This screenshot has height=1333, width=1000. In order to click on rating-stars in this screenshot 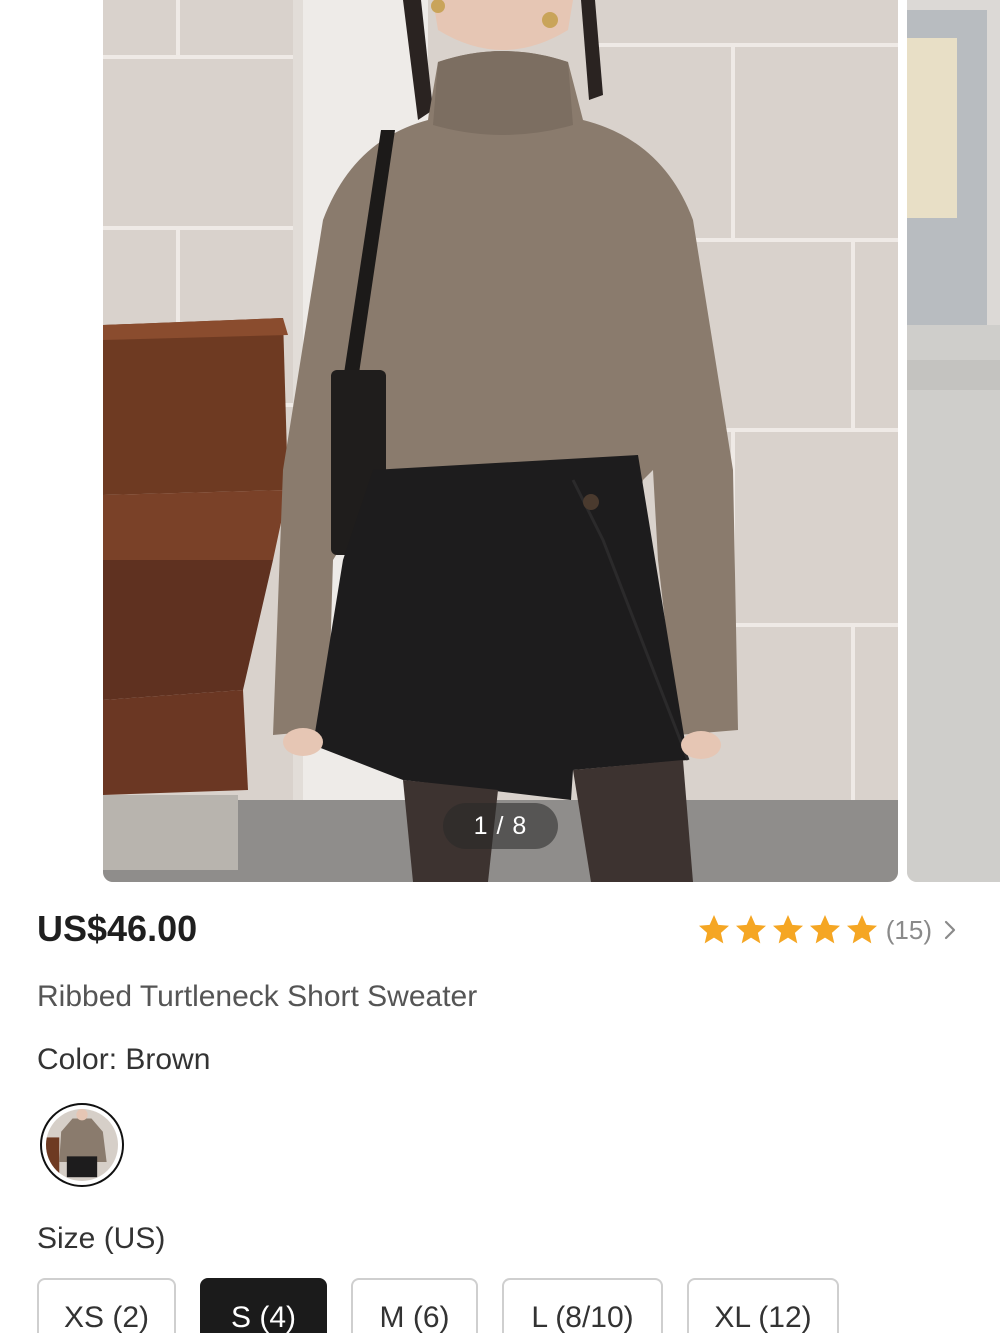, I will do `click(788, 930)`.